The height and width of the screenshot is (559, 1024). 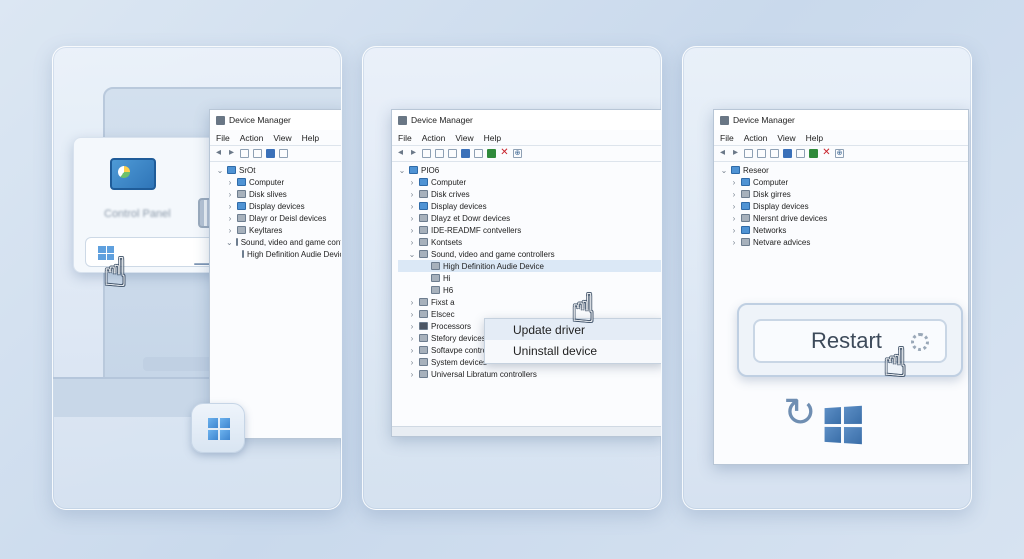 I want to click on tree-item: › Universal Libratum controllers, so click(x=529, y=374).